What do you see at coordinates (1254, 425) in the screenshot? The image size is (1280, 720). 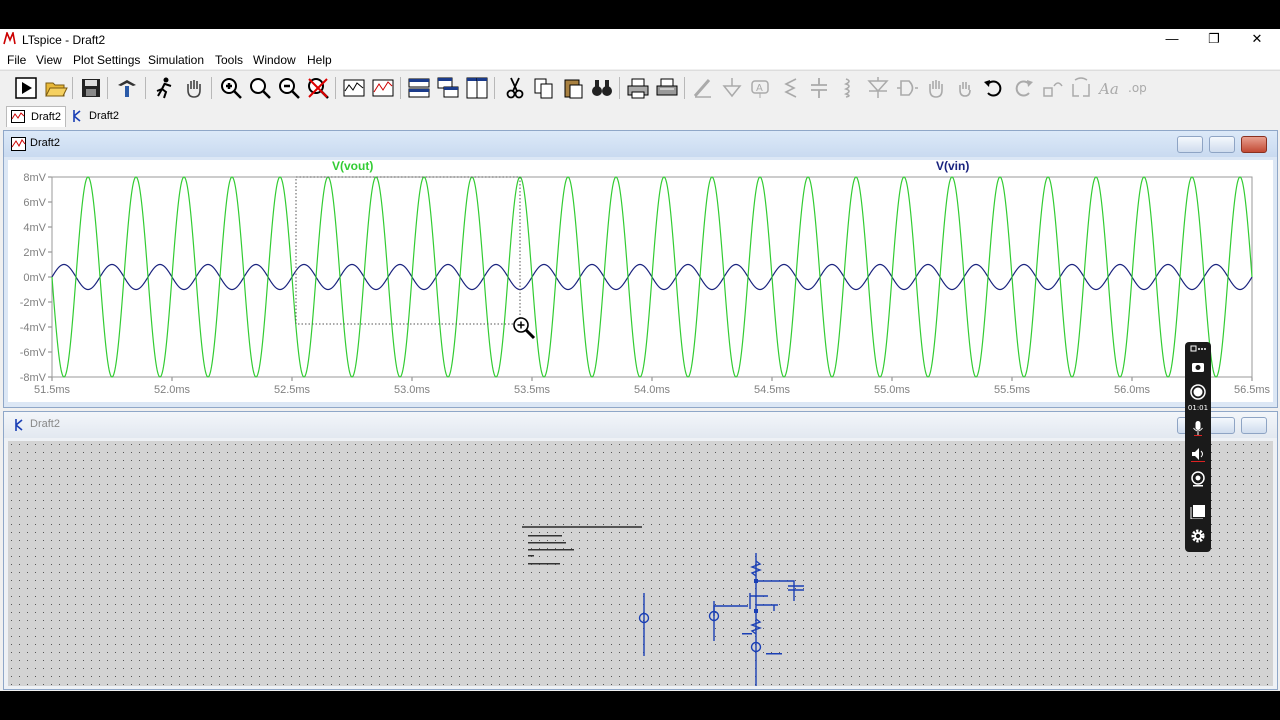 I see `schematic-close-button` at bounding box center [1254, 425].